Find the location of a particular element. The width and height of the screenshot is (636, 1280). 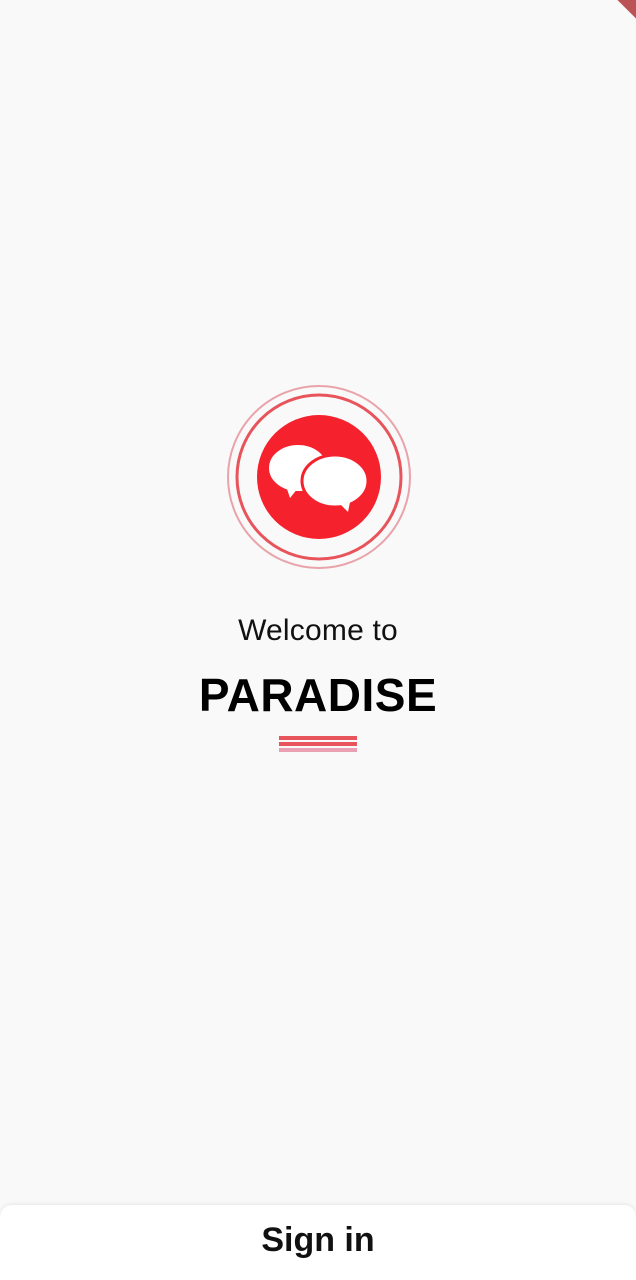

app-name-title: PARADISE is located at coordinates (318, 695).